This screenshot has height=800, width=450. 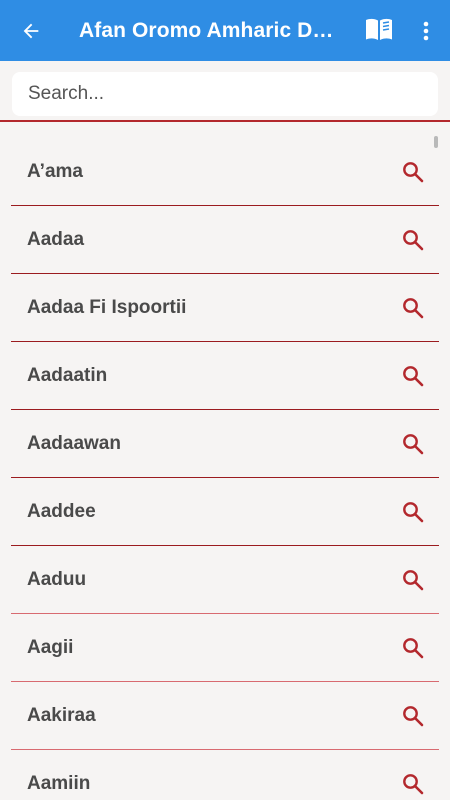 I want to click on overflow-menu-button, so click(x=426, y=31).